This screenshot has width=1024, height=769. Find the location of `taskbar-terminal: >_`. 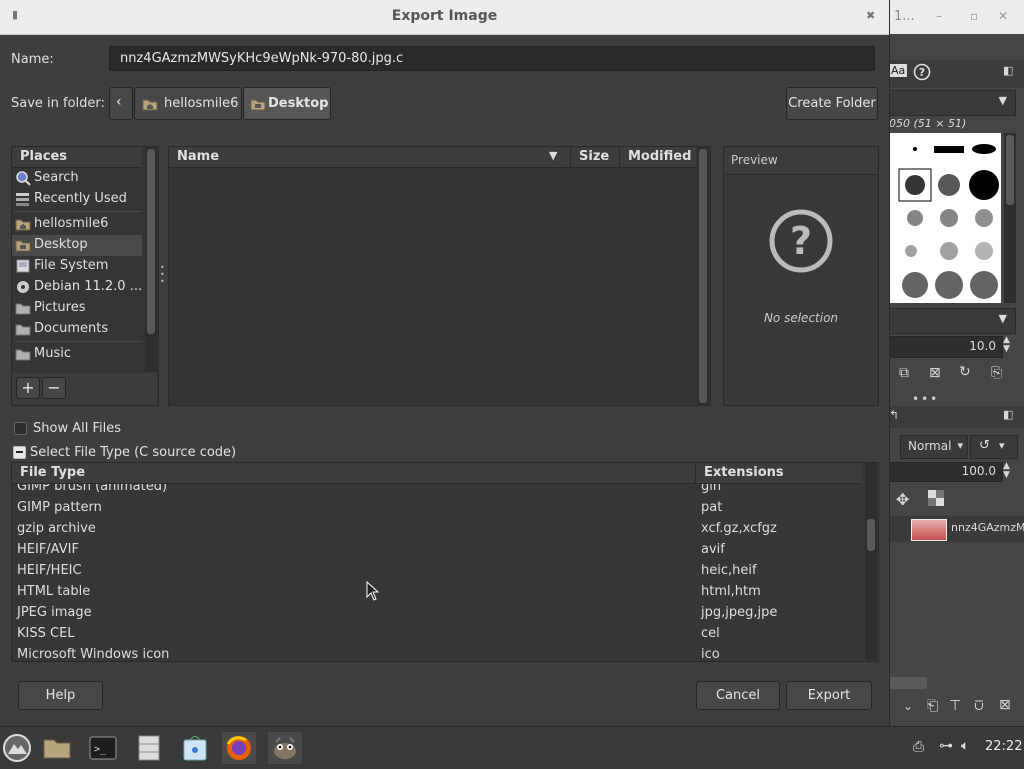

taskbar-terminal: >_ is located at coordinates (103, 748).